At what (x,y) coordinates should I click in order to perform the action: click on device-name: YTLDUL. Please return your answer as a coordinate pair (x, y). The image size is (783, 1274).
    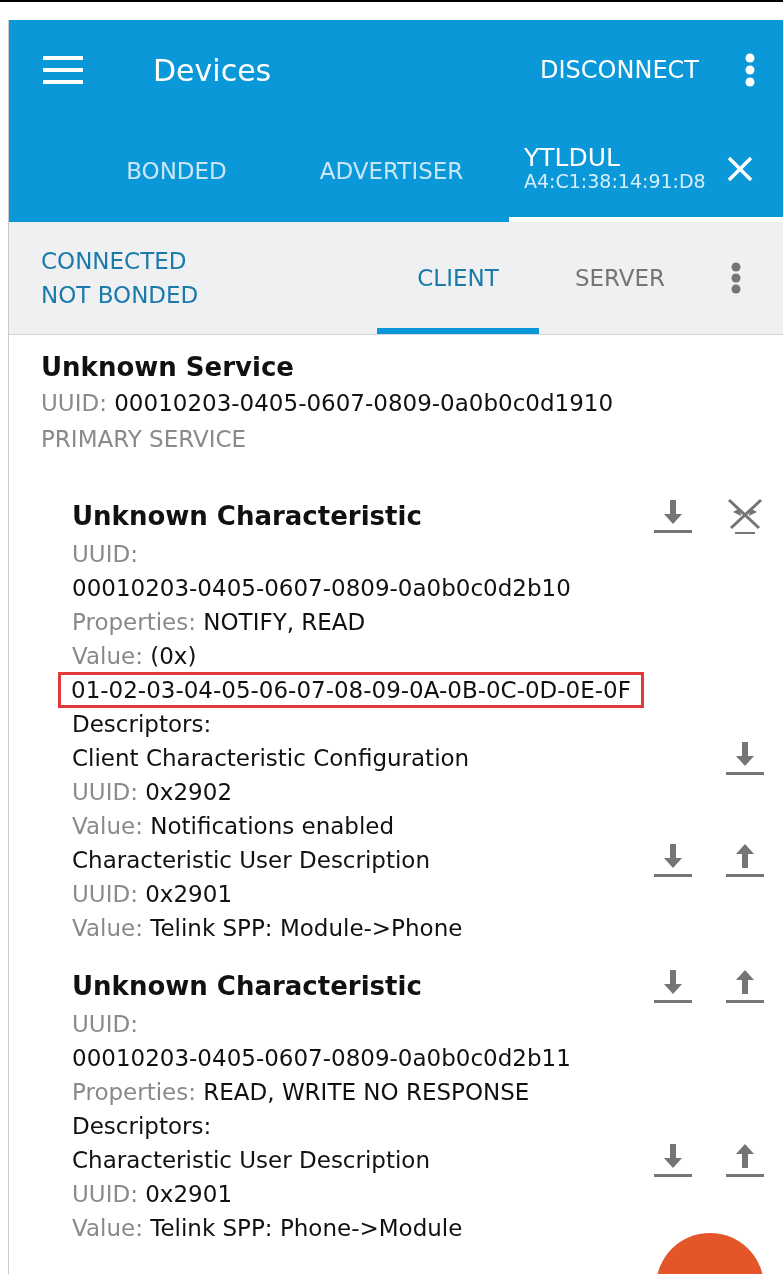
    Looking at the image, I should click on (572, 158).